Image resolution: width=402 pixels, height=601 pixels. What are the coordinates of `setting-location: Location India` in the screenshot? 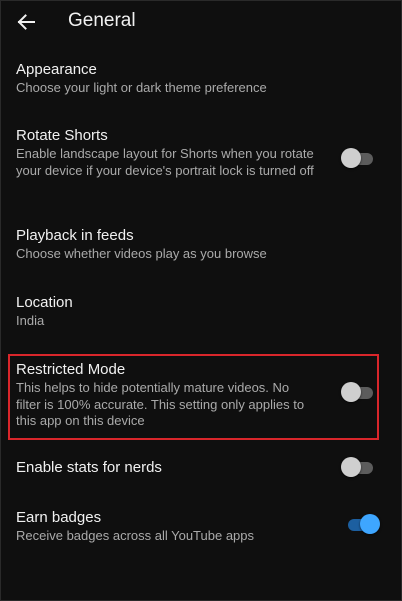 It's located at (201, 314).